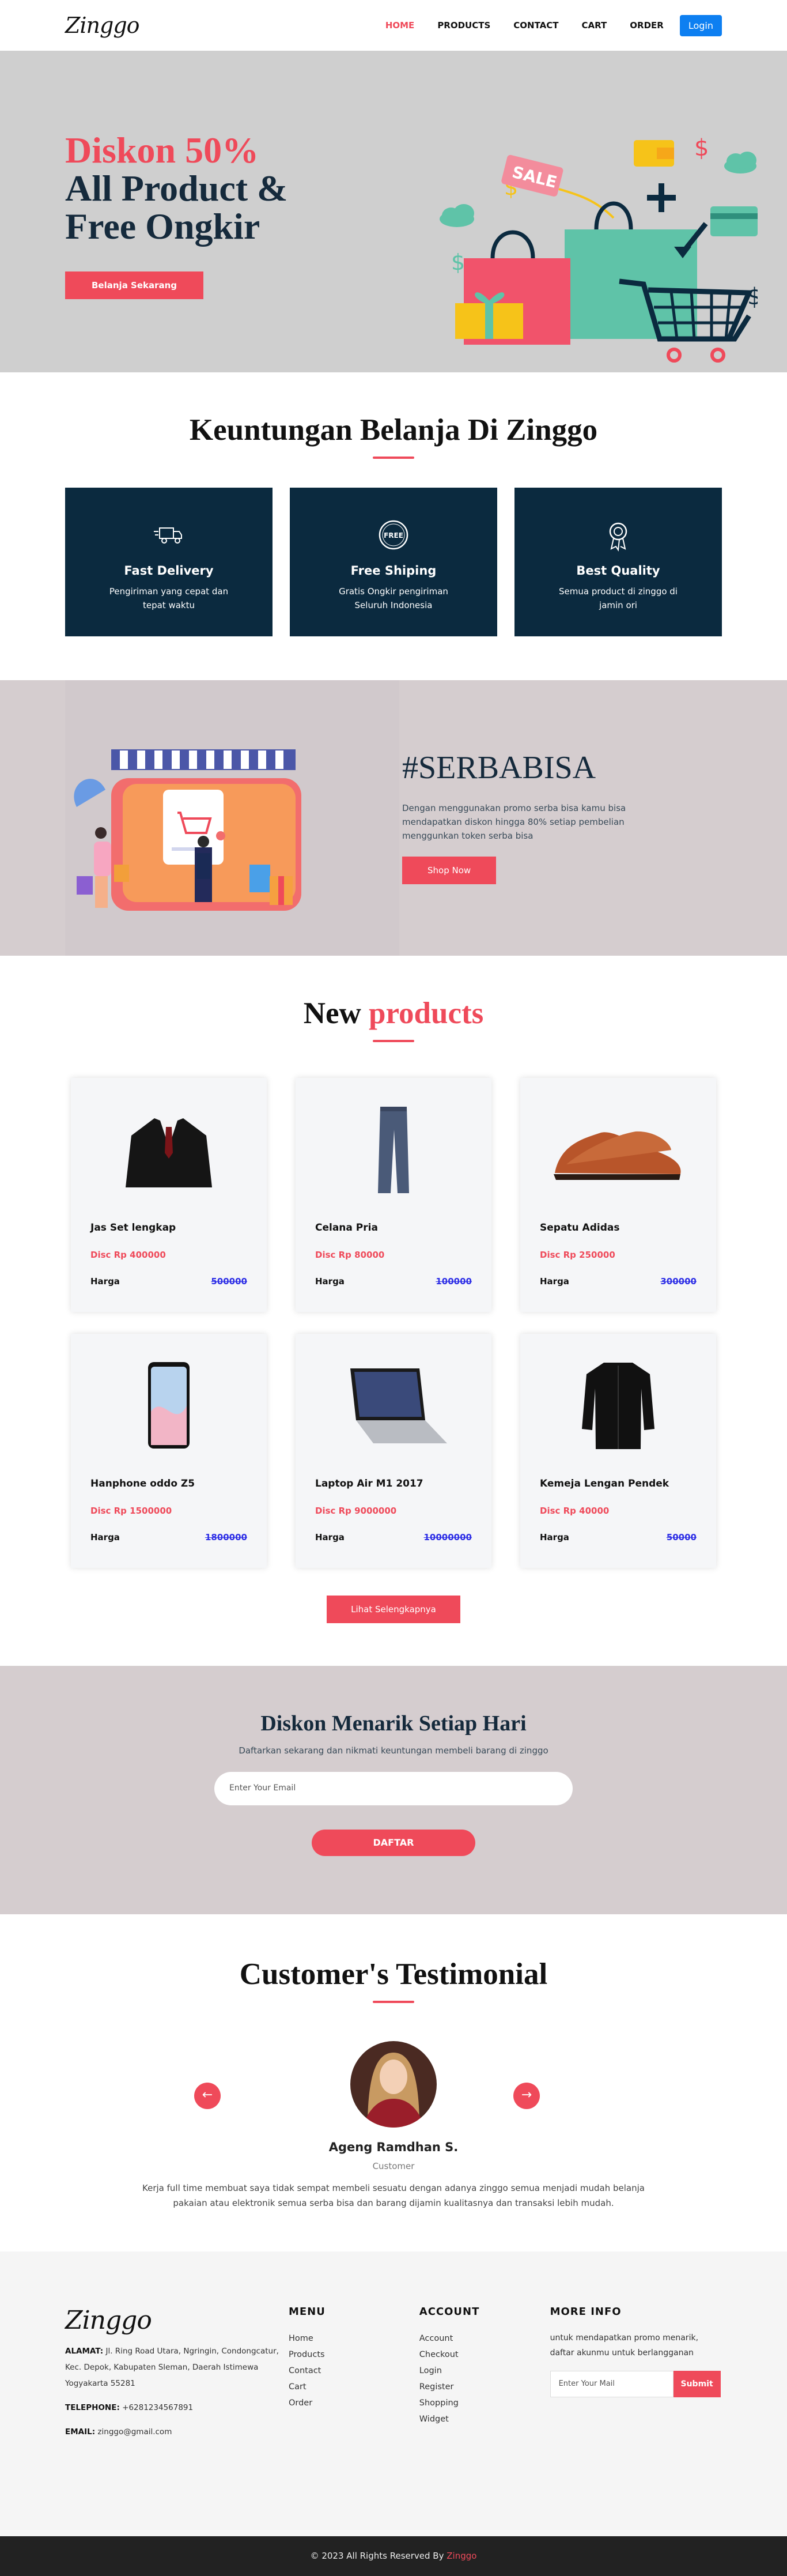 The width and height of the screenshot is (787, 2576). What do you see at coordinates (398, 1405) in the screenshot?
I see `laptop-image` at bounding box center [398, 1405].